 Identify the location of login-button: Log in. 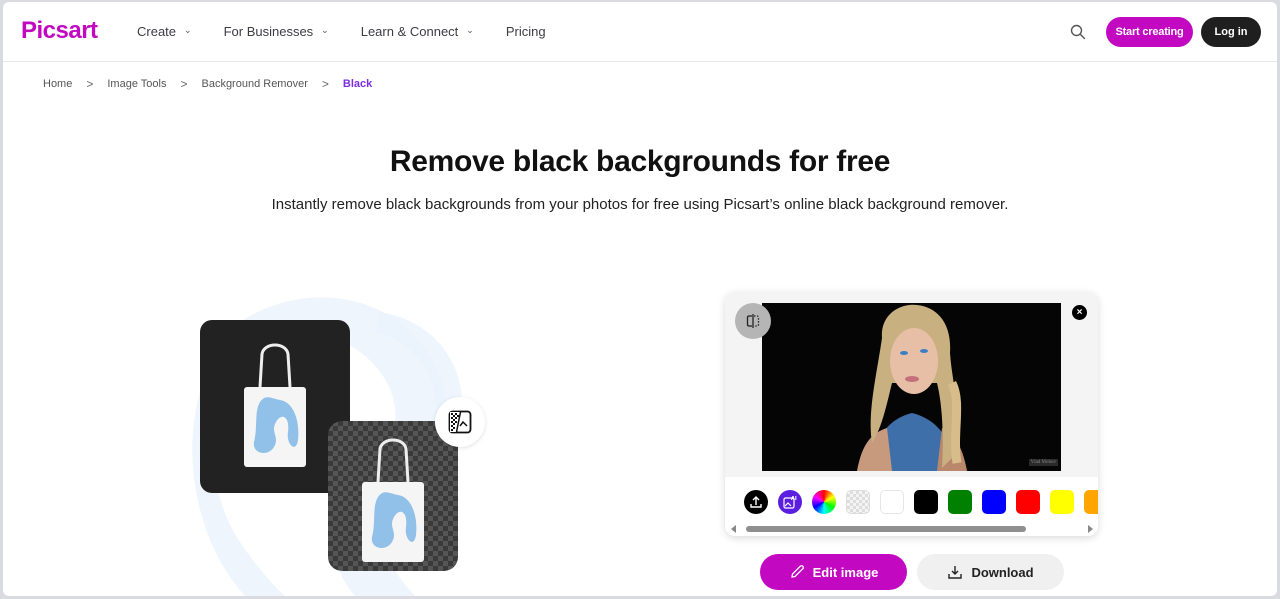
(1231, 32).